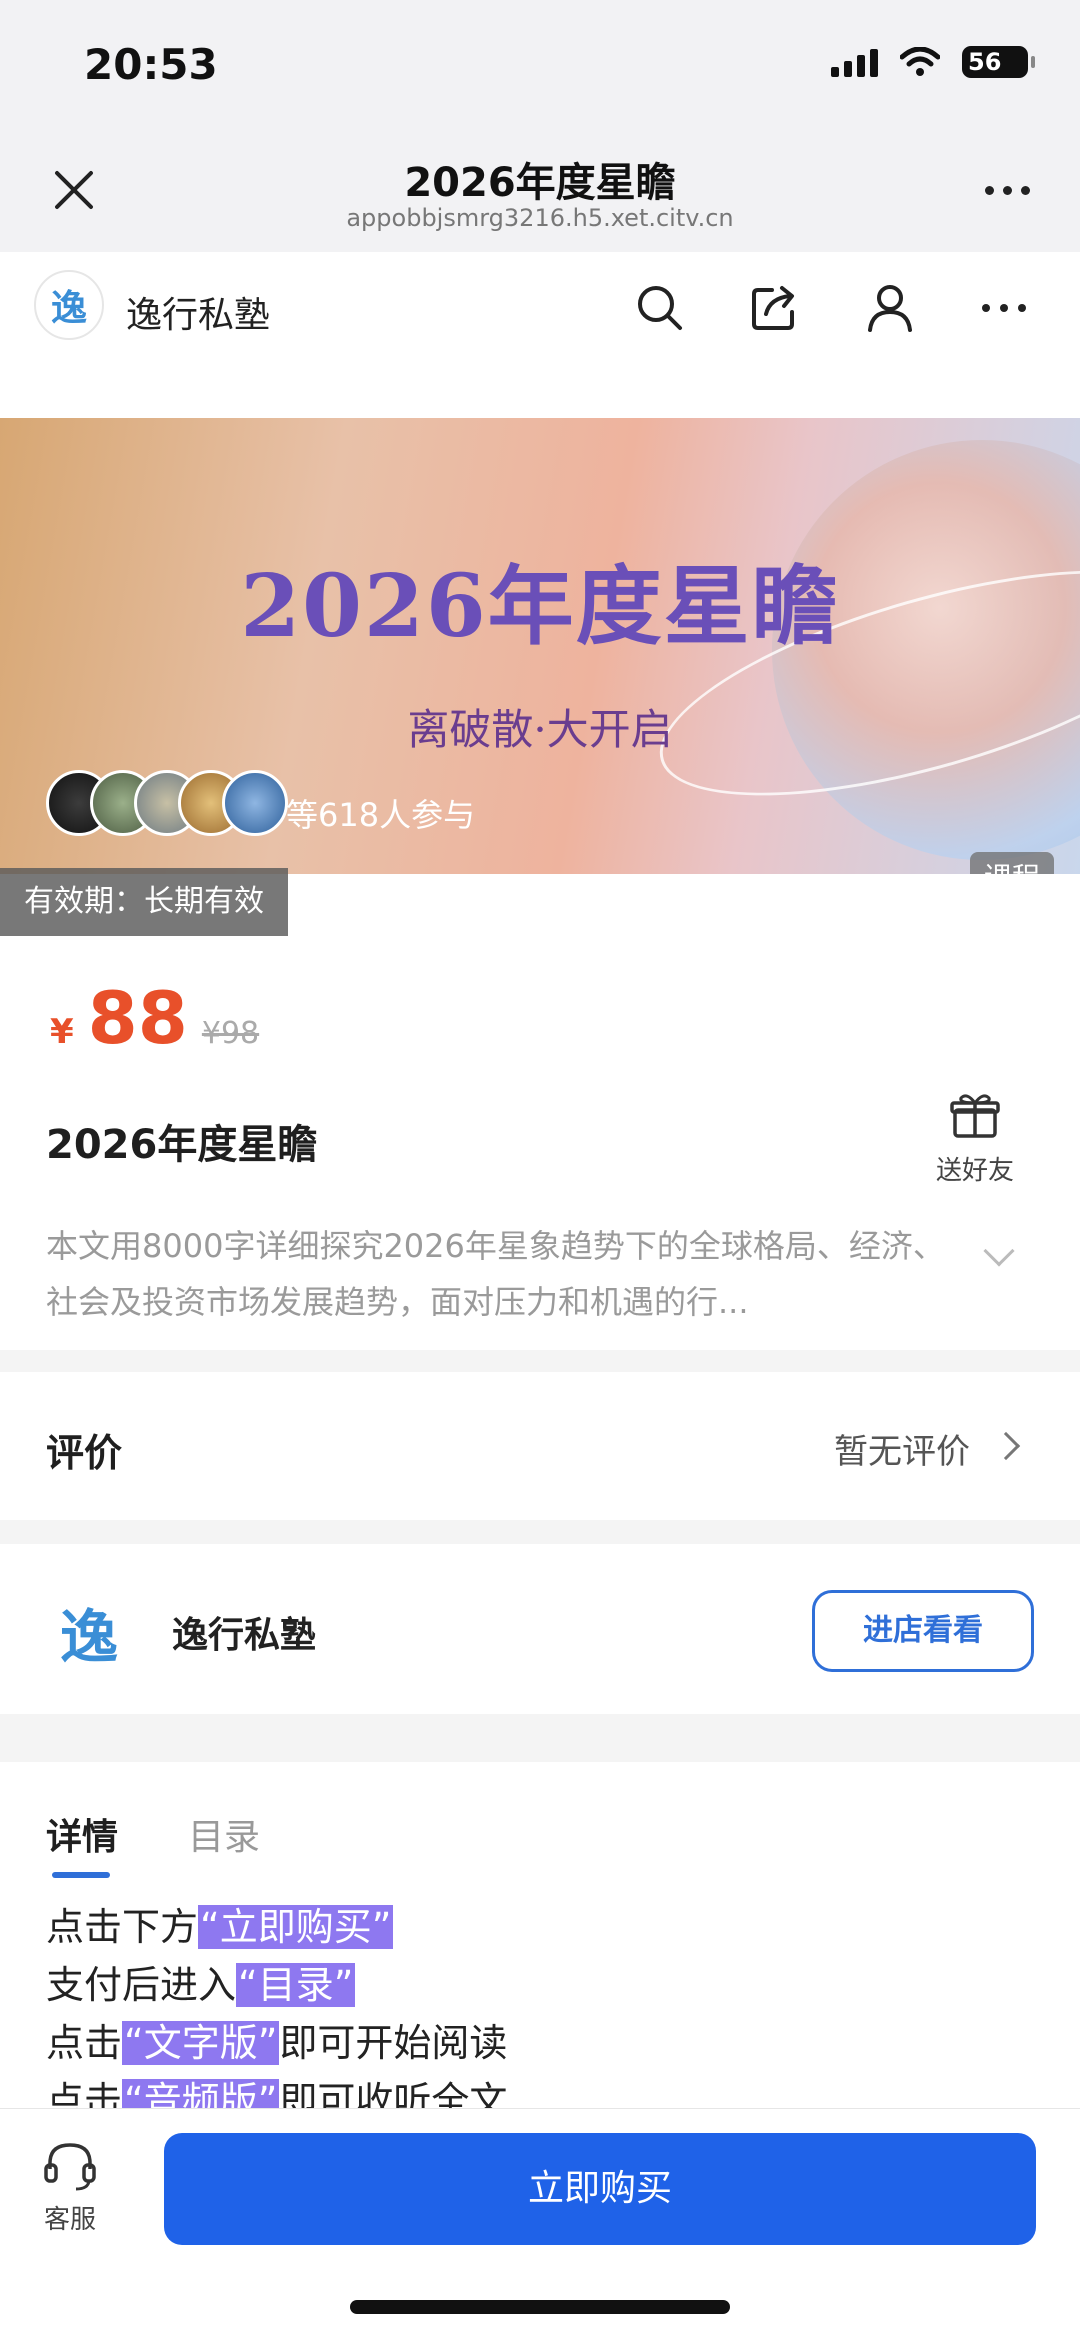 The height and width of the screenshot is (2337, 1080). I want to click on review-label: 评价, so click(84, 1453).